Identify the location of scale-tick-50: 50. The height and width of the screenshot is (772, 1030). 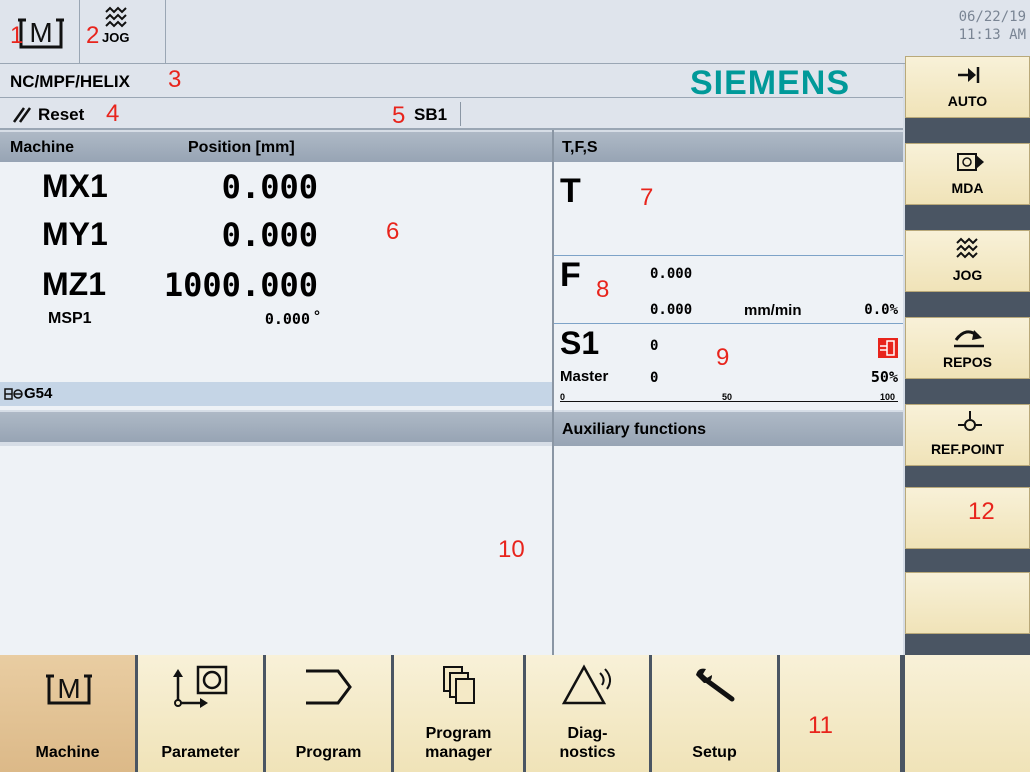
(727, 397).